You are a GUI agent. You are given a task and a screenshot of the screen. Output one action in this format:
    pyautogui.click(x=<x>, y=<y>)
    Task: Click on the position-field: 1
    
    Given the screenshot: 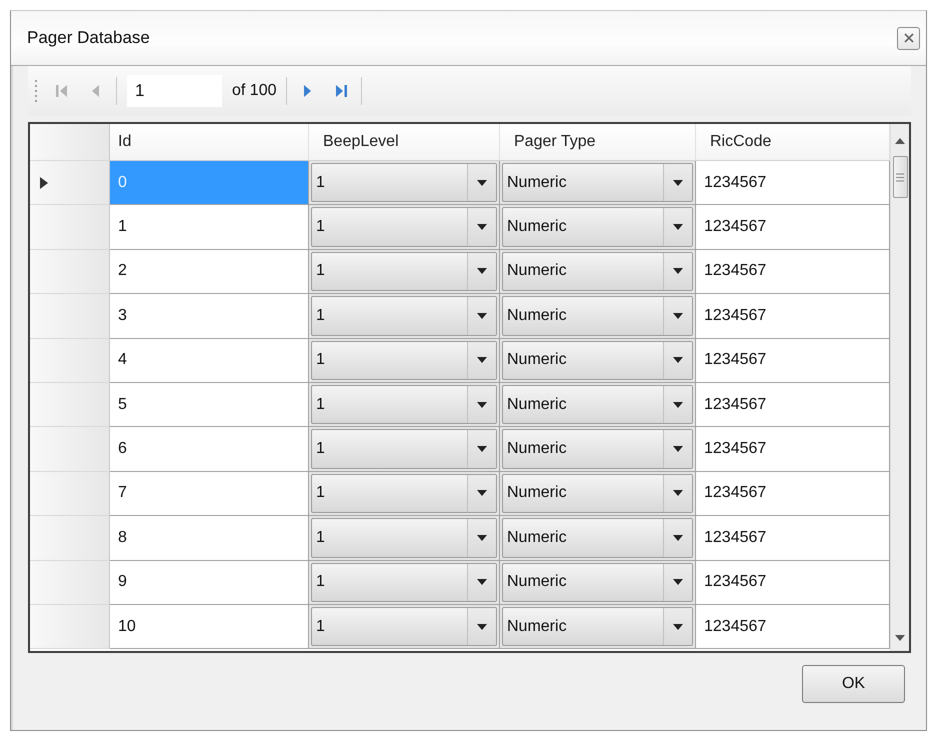 What is the action you would take?
    pyautogui.click(x=174, y=91)
    